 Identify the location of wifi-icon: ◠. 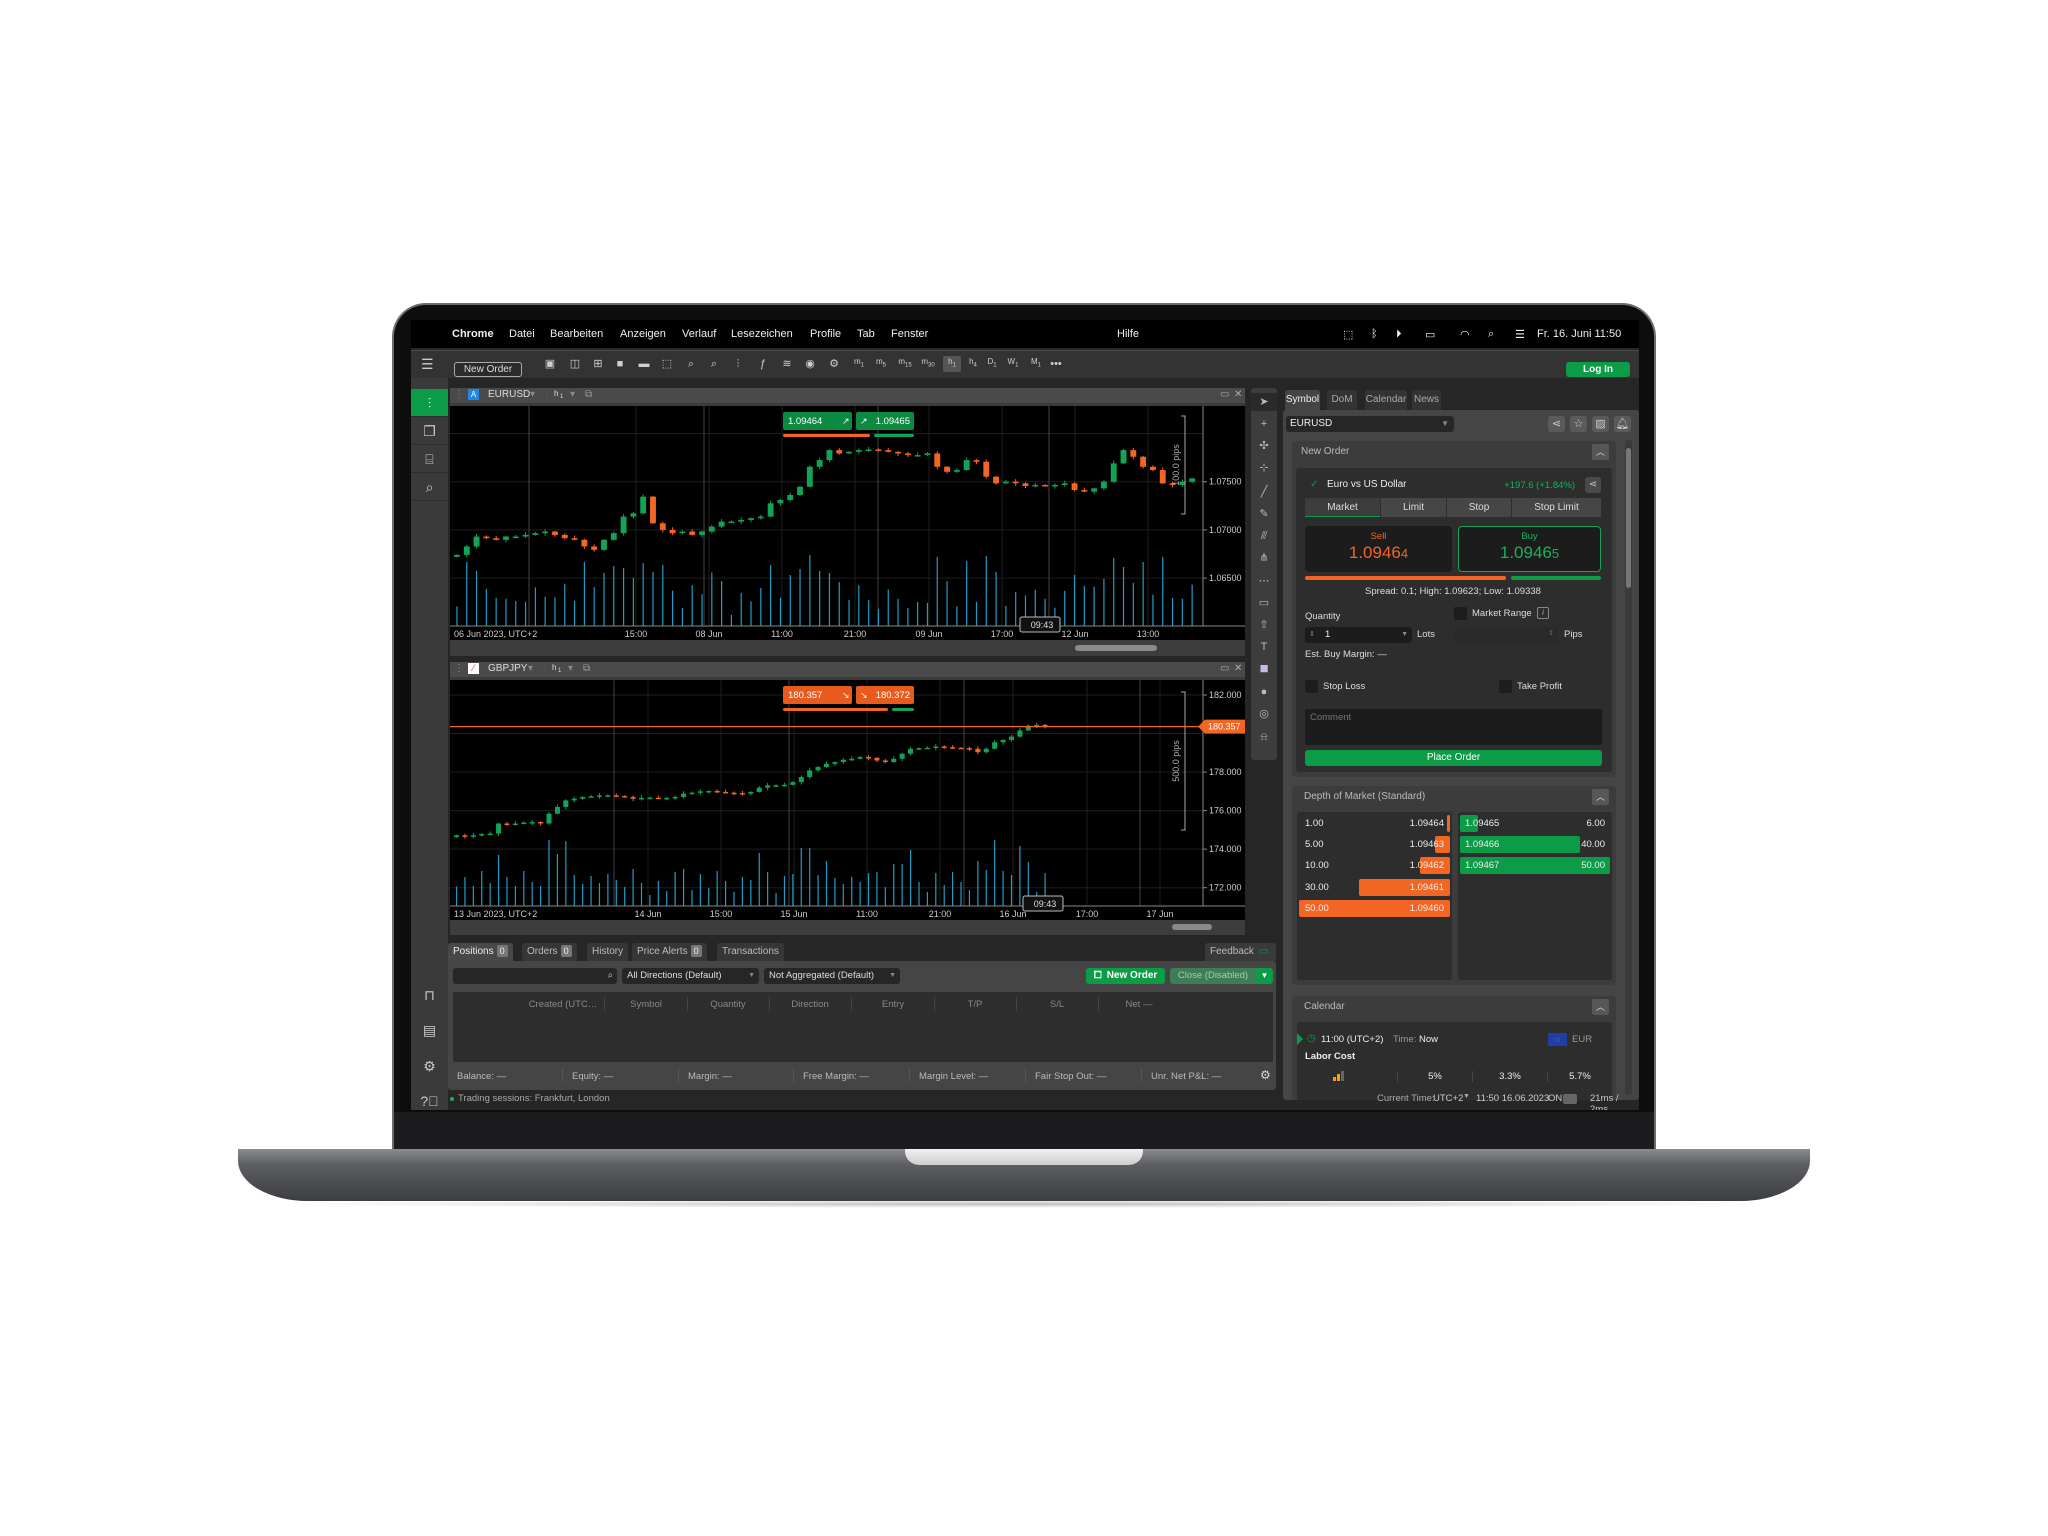
(1465, 334).